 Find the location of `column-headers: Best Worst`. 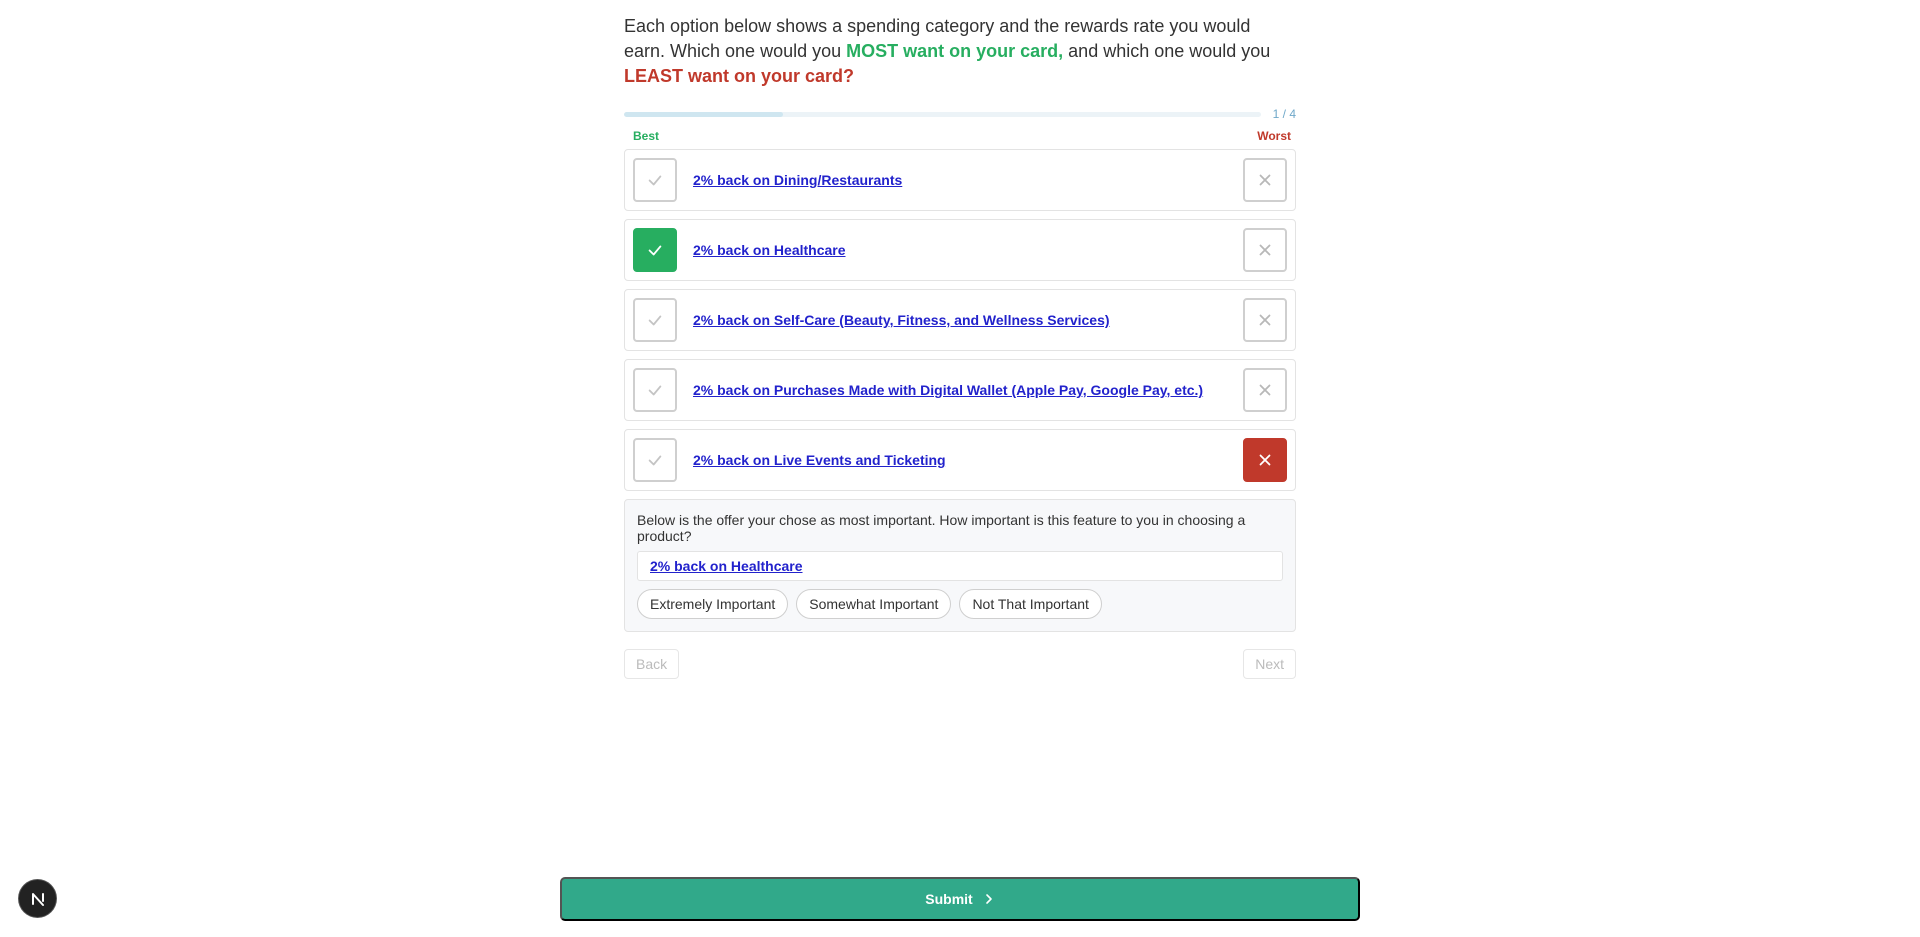

column-headers: Best Worst is located at coordinates (960, 136).